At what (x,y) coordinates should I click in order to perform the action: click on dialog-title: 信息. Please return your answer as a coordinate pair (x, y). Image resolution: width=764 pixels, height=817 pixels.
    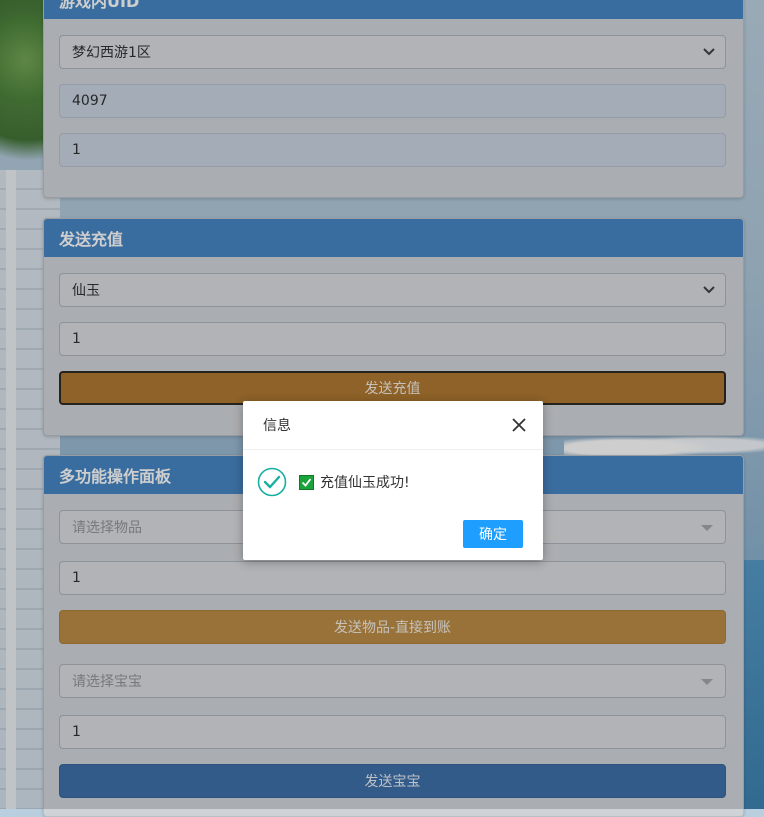
    Looking at the image, I should click on (277, 426).